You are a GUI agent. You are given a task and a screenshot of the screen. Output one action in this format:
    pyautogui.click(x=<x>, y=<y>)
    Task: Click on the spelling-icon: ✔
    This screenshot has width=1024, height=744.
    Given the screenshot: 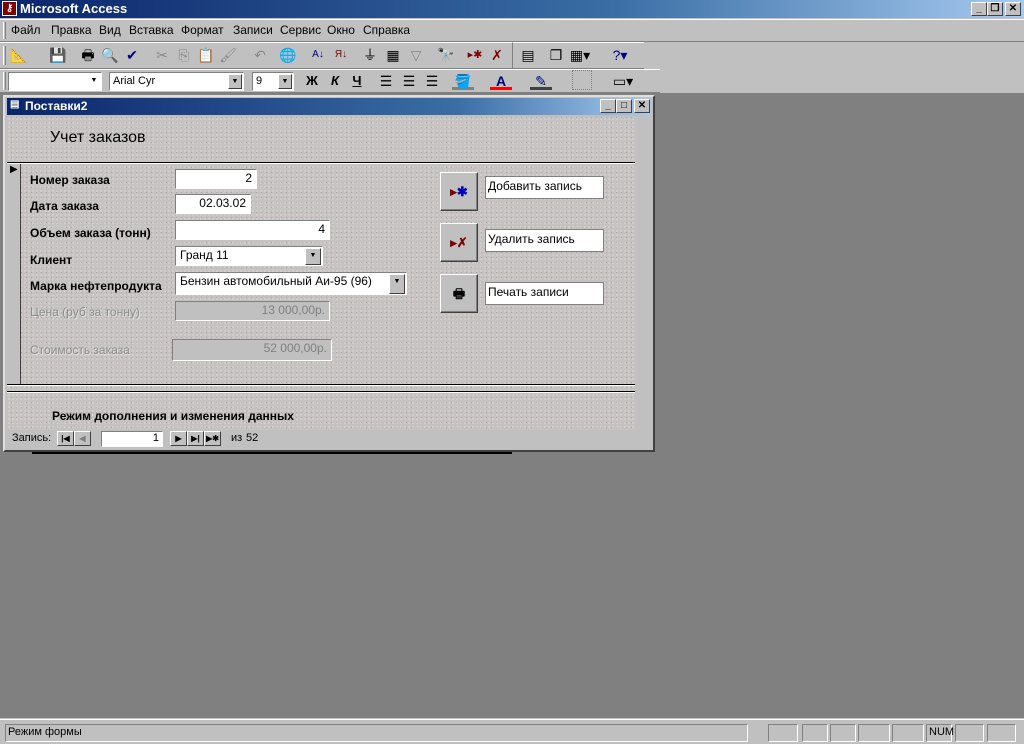 What is the action you would take?
    pyautogui.click(x=132, y=55)
    